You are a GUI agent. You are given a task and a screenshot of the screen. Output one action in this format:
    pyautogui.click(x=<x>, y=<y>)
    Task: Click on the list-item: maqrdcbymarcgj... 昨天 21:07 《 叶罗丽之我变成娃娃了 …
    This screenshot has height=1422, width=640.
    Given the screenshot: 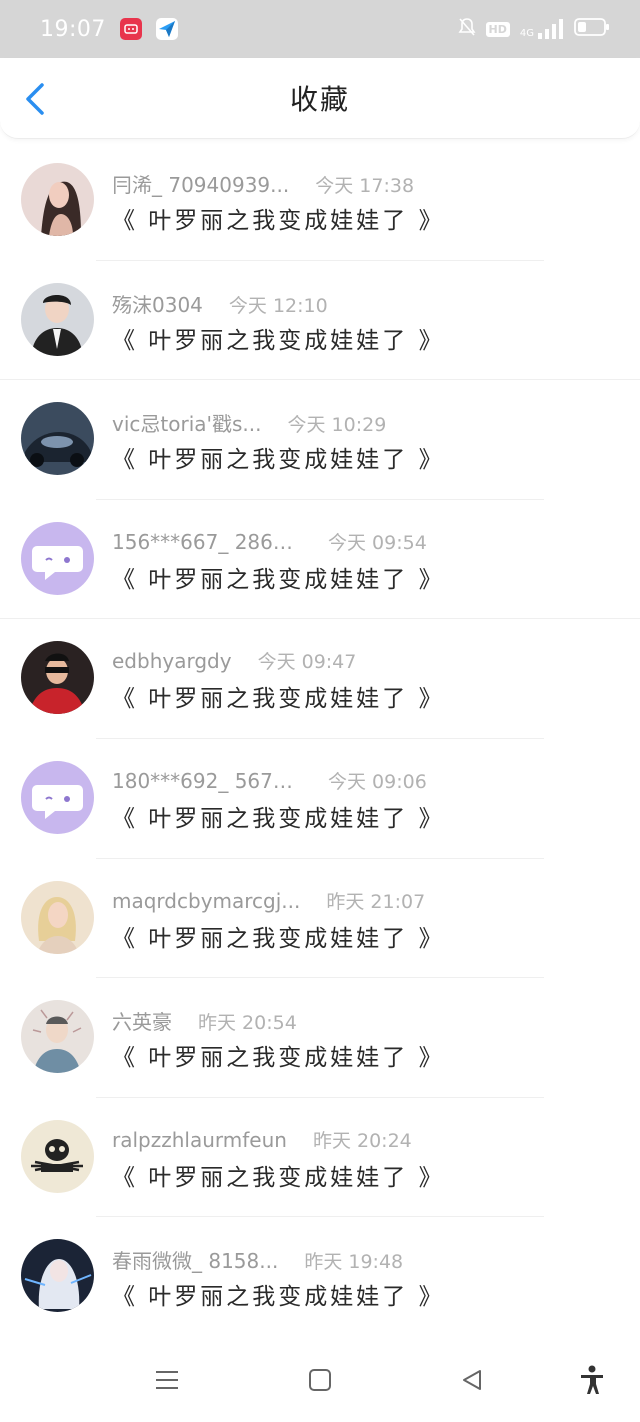 What is the action you would take?
    pyautogui.click(x=320, y=919)
    